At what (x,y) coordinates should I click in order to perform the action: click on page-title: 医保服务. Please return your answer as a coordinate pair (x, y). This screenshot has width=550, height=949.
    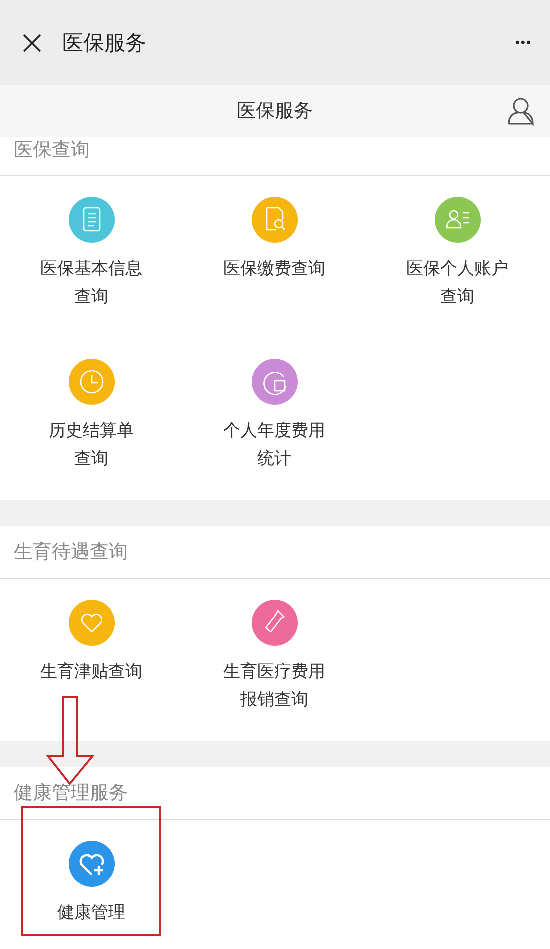
    Looking at the image, I should click on (275, 111).